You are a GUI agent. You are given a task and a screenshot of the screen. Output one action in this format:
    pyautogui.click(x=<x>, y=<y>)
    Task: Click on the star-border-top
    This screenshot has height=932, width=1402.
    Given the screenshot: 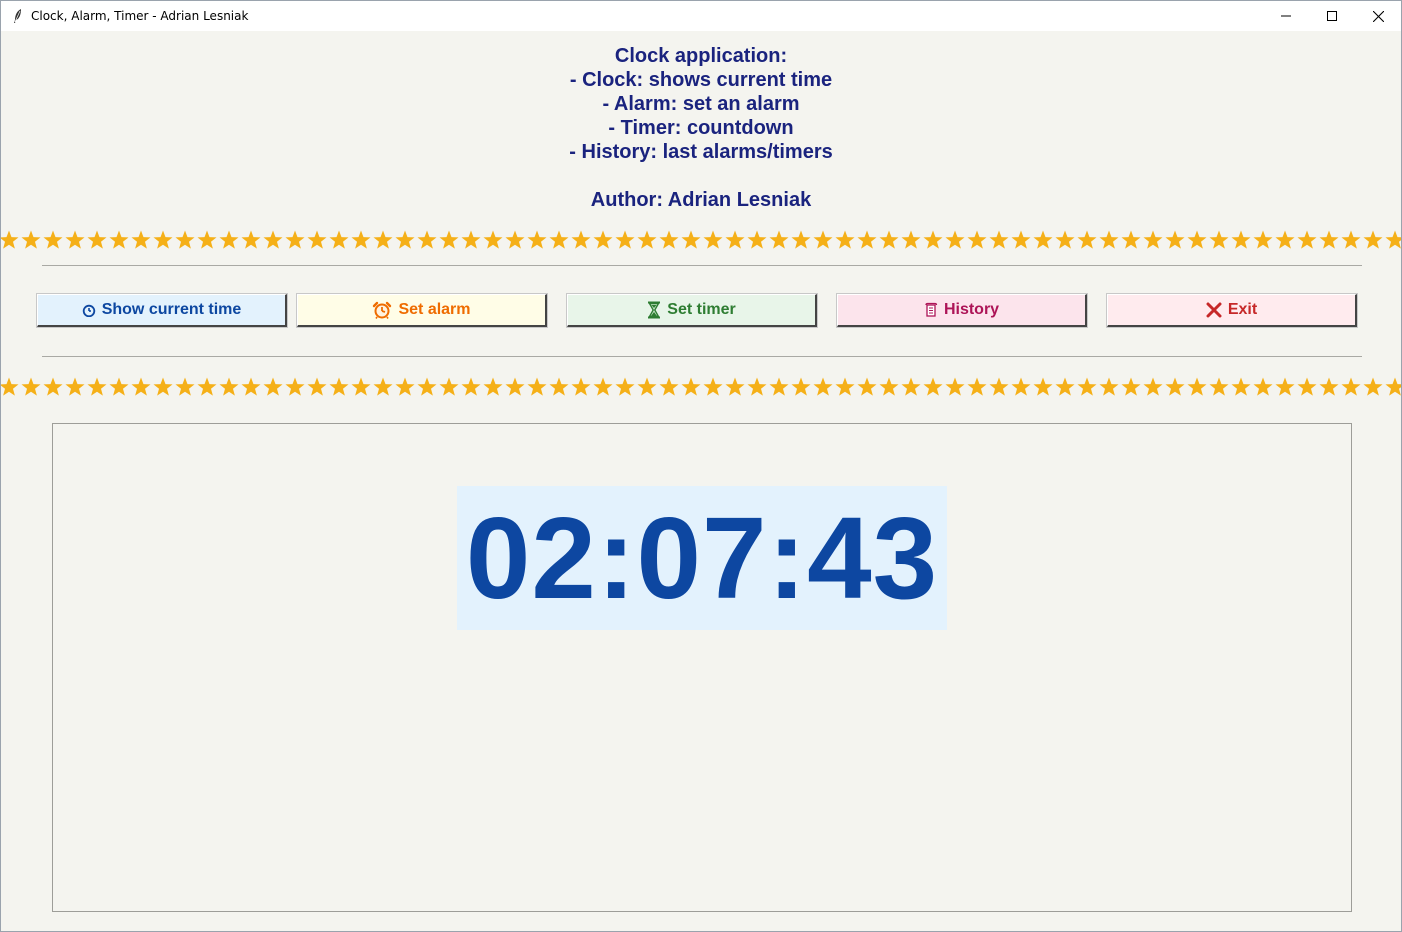 What is the action you would take?
    pyautogui.click(x=701, y=240)
    